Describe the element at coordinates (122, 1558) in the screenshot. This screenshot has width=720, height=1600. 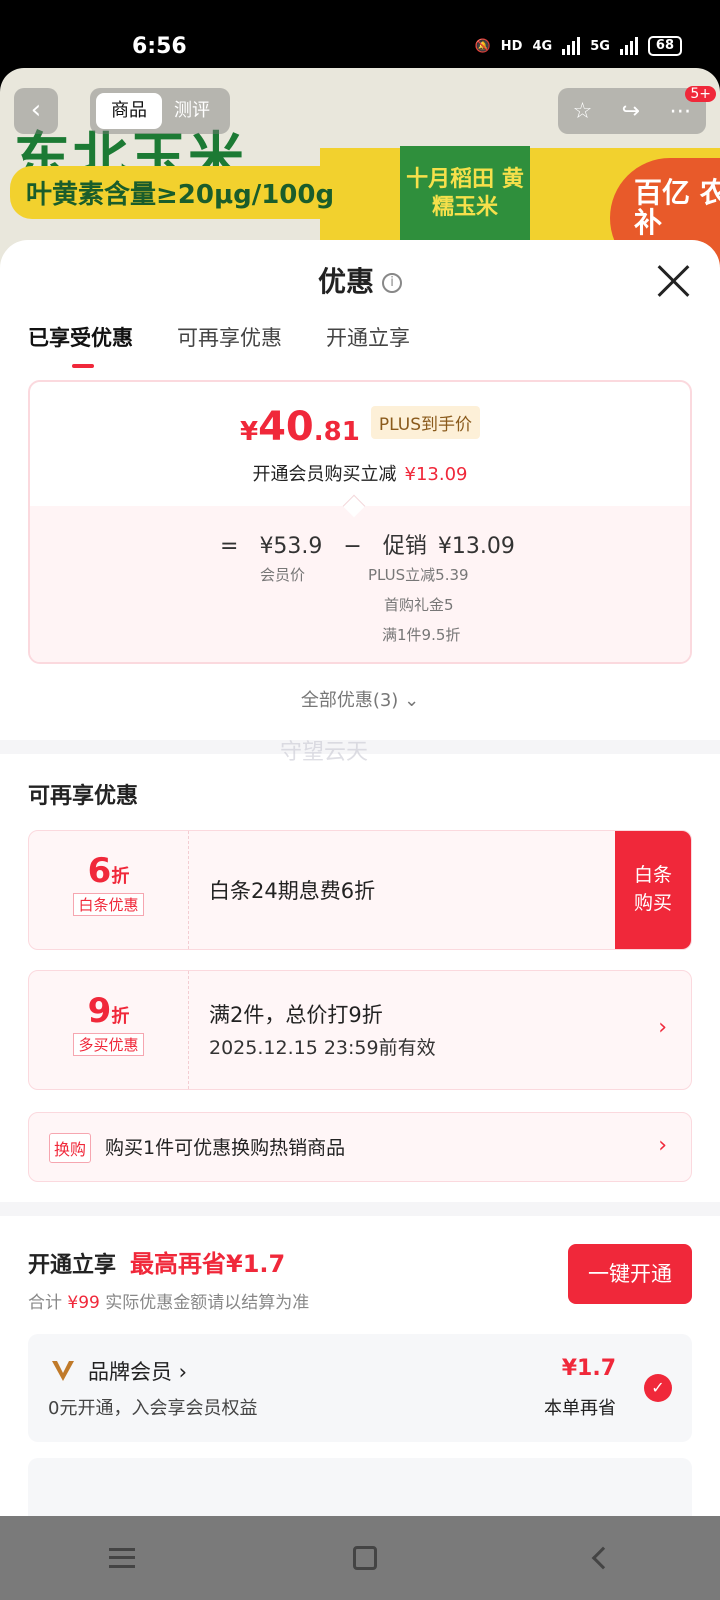
I see `menu-icon` at that location.